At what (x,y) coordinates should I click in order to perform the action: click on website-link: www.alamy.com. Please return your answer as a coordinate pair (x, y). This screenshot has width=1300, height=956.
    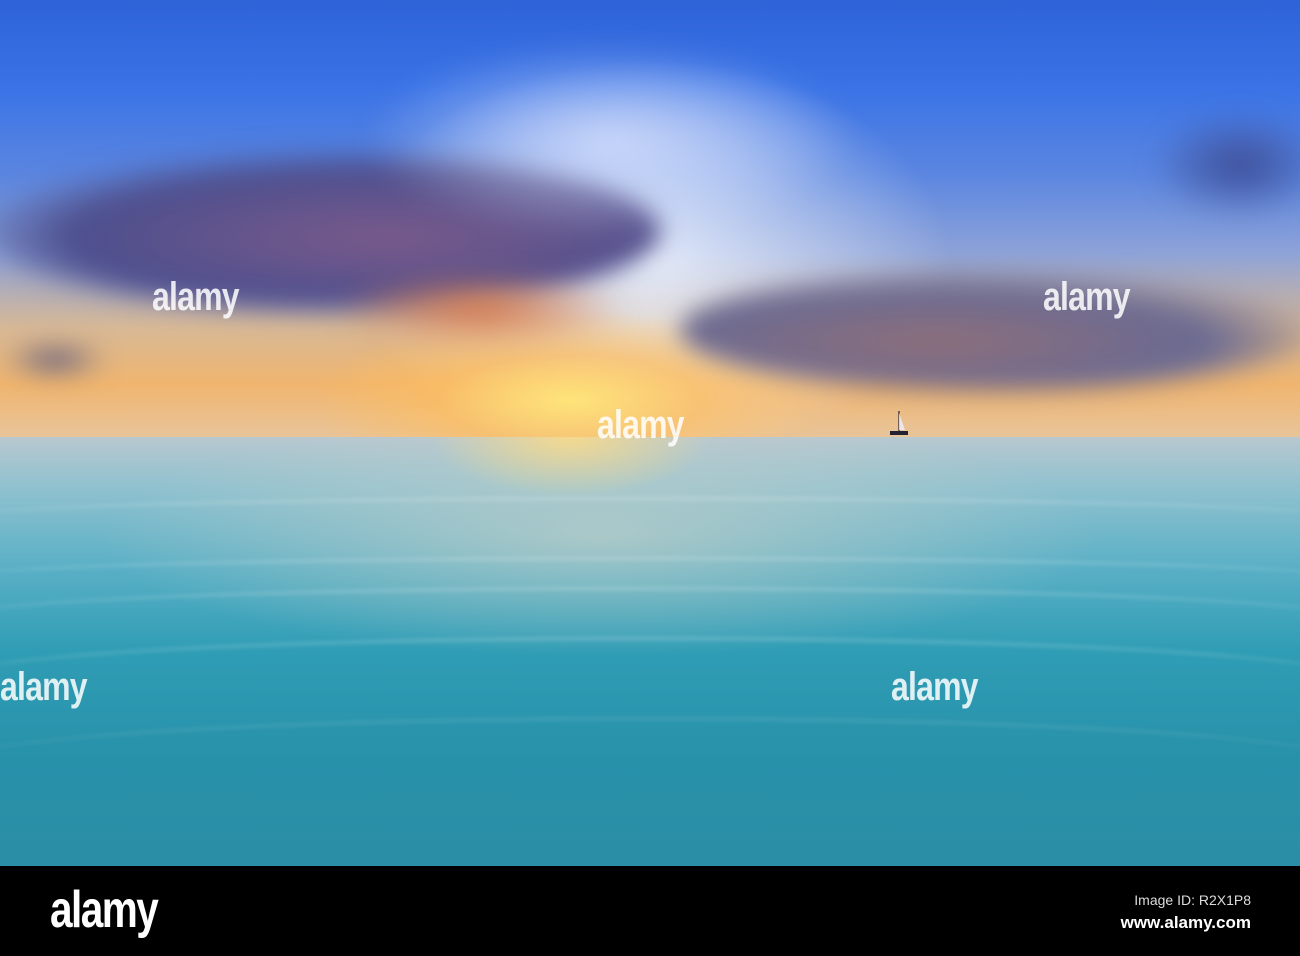
    Looking at the image, I should click on (1186, 923).